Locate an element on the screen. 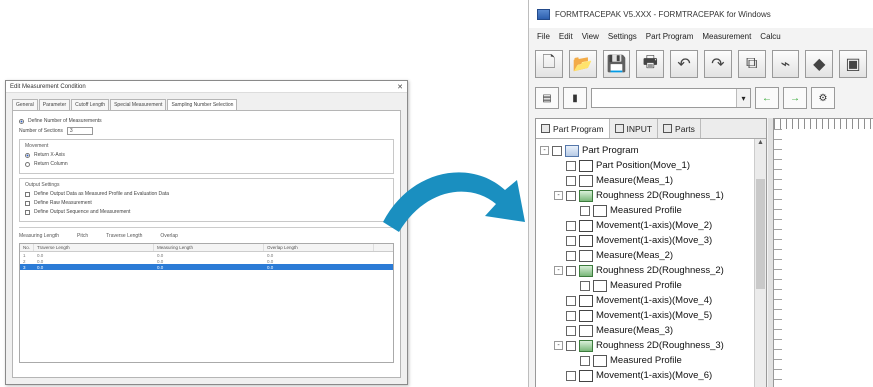  tree-node: - Roughness 2D(Roughness_3) is located at coordinates (653, 345).